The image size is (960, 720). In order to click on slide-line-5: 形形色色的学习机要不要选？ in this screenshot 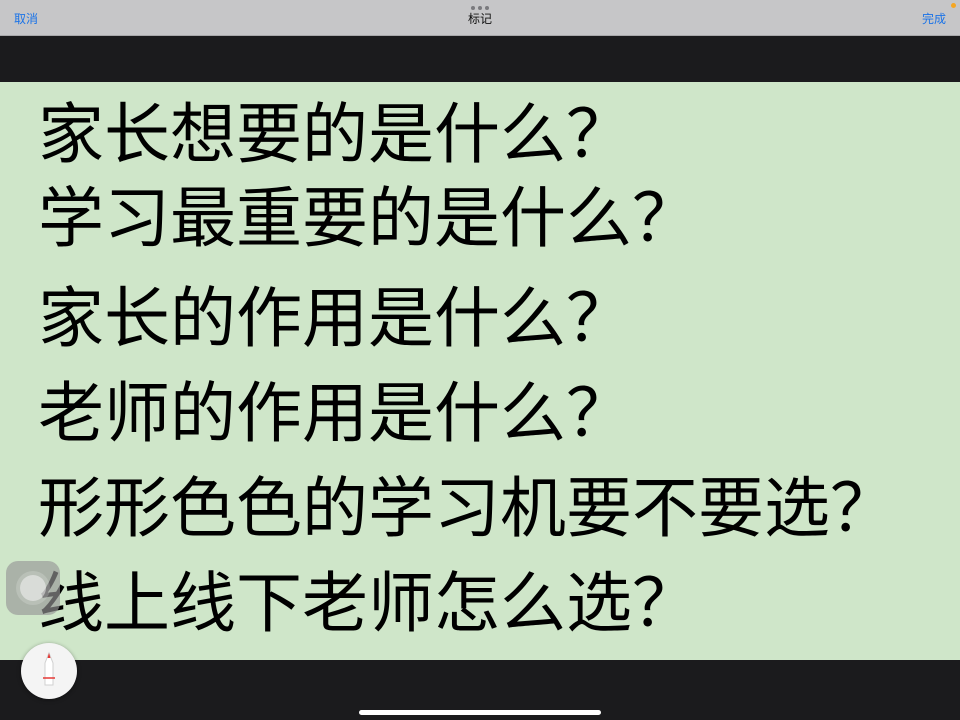, I will do `click(467, 508)`.